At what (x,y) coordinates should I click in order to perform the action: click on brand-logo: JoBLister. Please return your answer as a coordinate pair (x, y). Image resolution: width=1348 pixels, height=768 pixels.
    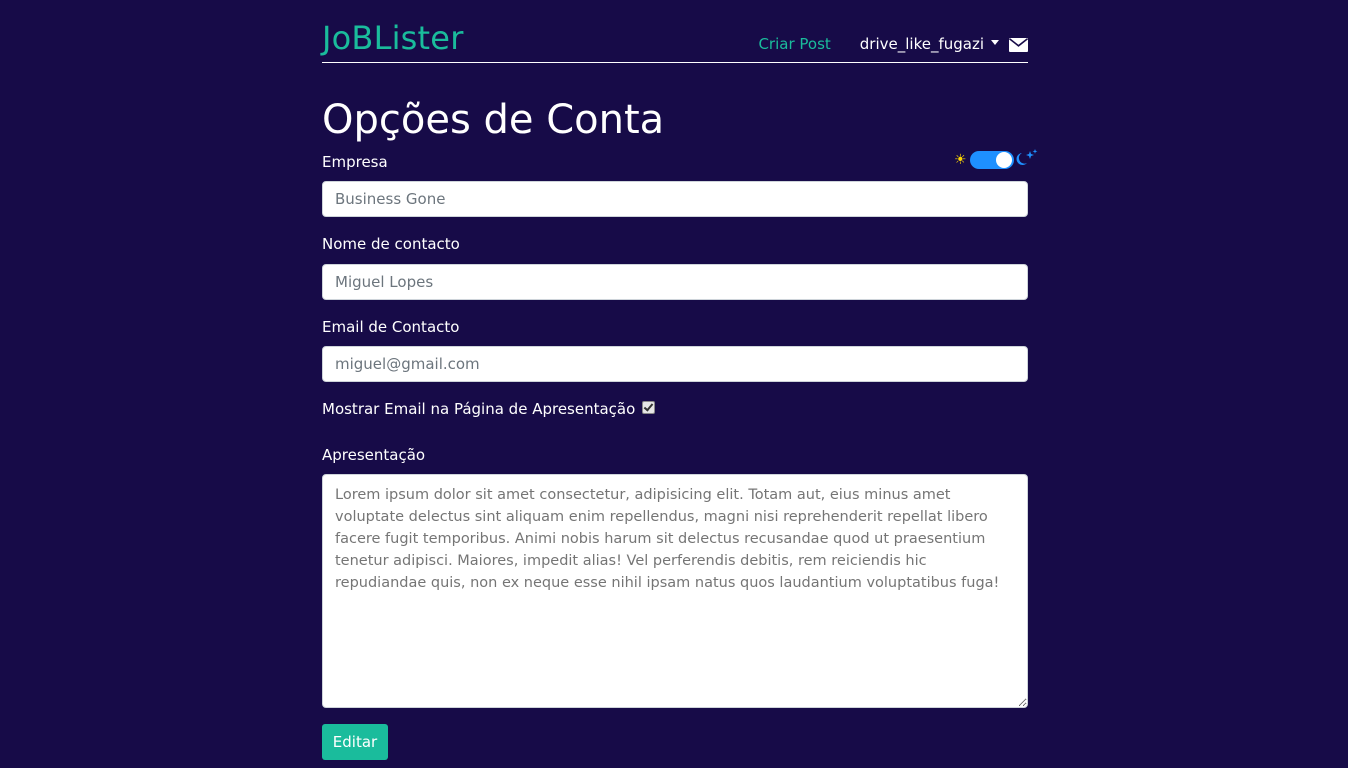
    Looking at the image, I should click on (393, 38).